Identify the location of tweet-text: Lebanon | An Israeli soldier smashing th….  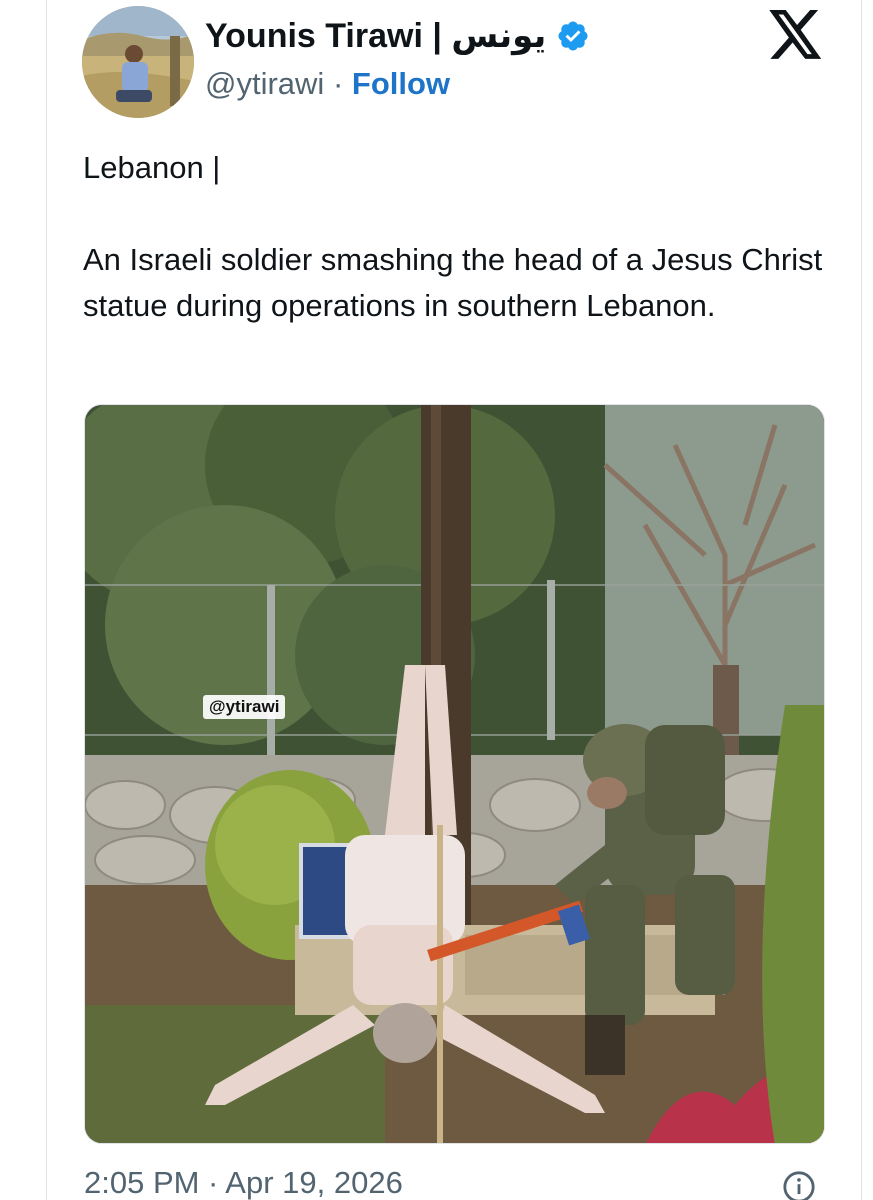
(453, 237).